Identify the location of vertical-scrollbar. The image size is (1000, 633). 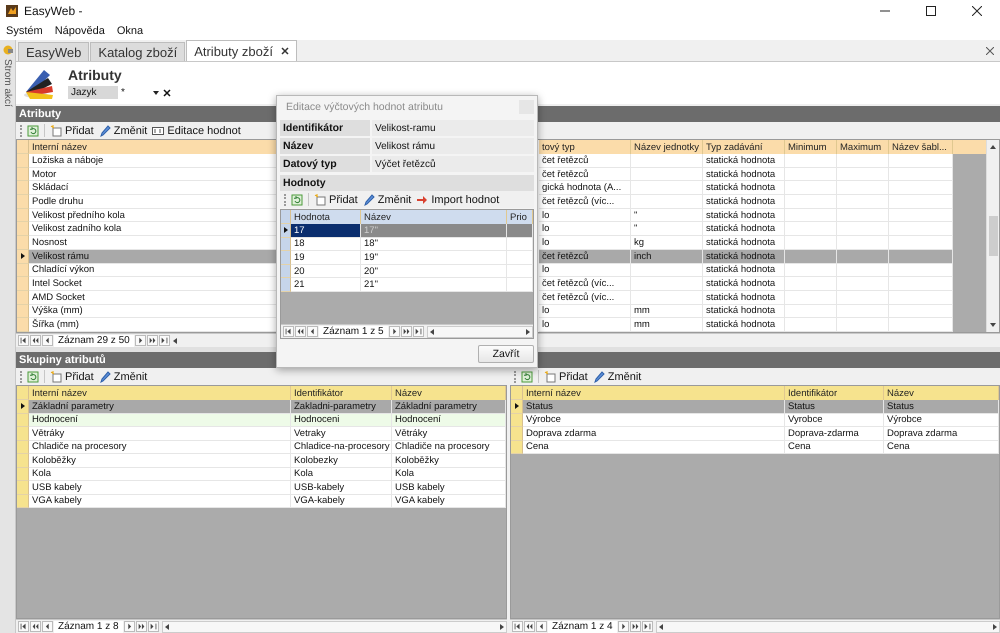
(992, 236).